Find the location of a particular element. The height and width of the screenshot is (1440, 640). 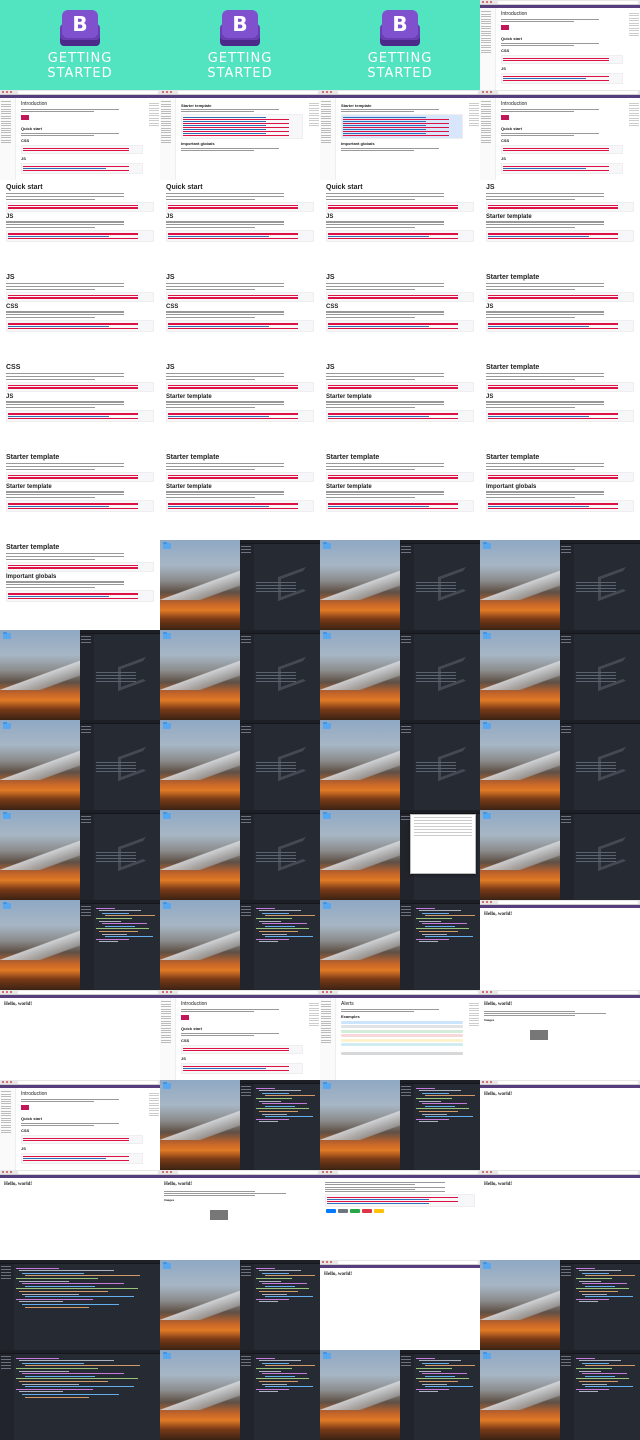

button-warning is located at coordinates (379, 1210).